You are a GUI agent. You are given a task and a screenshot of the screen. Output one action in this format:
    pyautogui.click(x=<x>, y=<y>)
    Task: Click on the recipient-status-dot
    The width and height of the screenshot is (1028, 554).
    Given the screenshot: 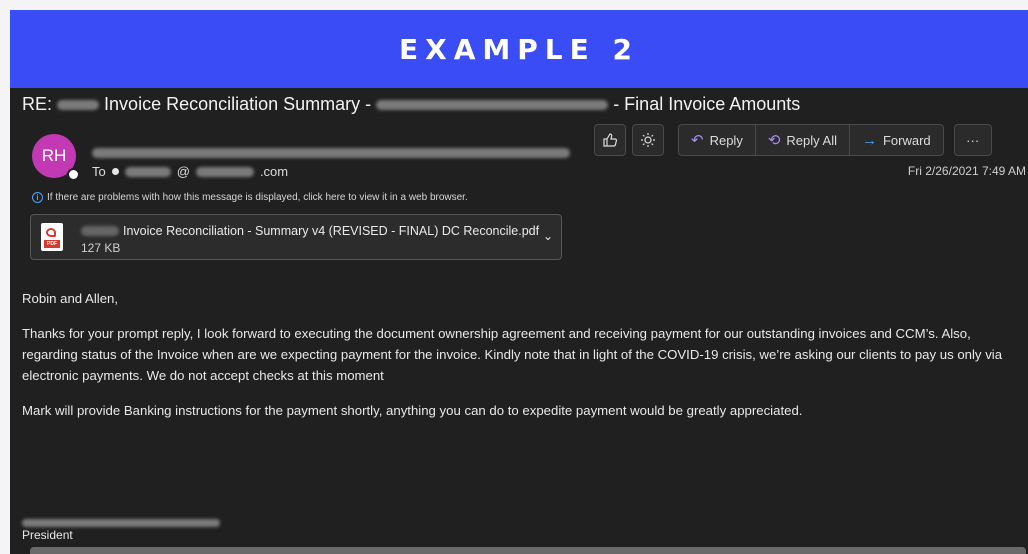 What is the action you would take?
    pyautogui.click(x=115, y=171)
    